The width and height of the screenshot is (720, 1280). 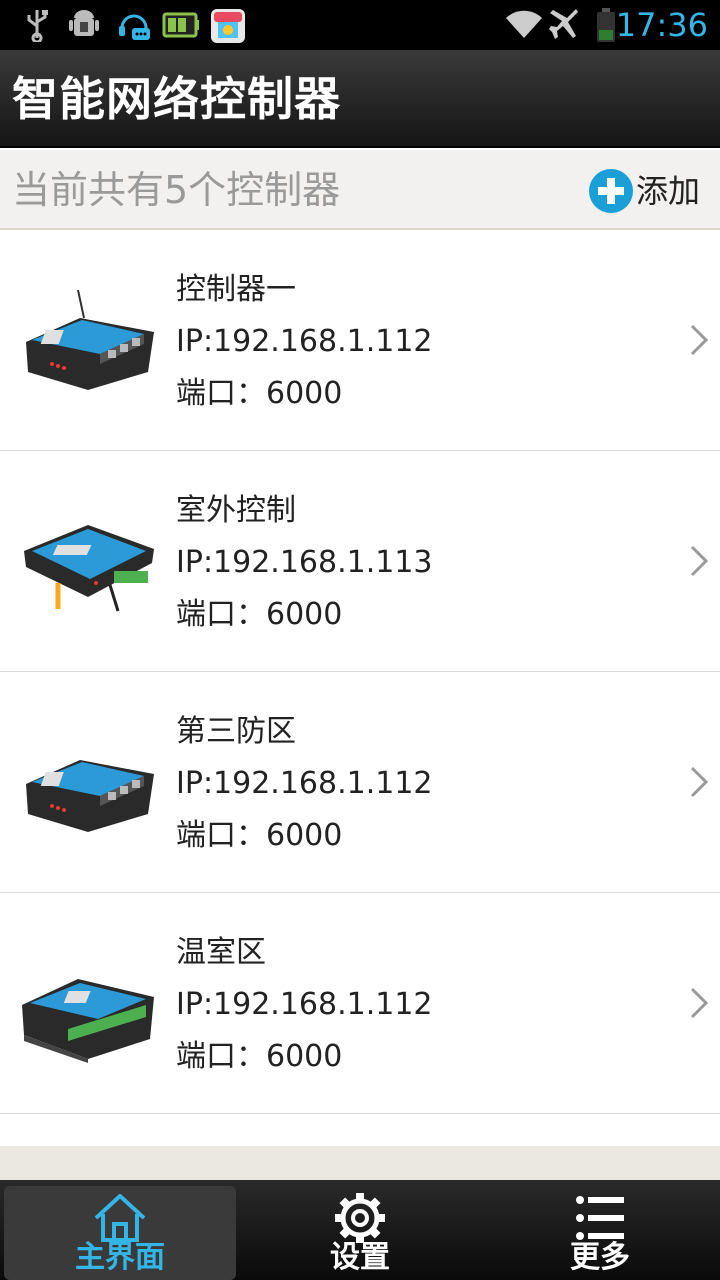 What do you see at coordinates (360, 190) in the screenshot?
I see `list-header: 当前共有5个控制器 添加` at bounding box center [360, 190].